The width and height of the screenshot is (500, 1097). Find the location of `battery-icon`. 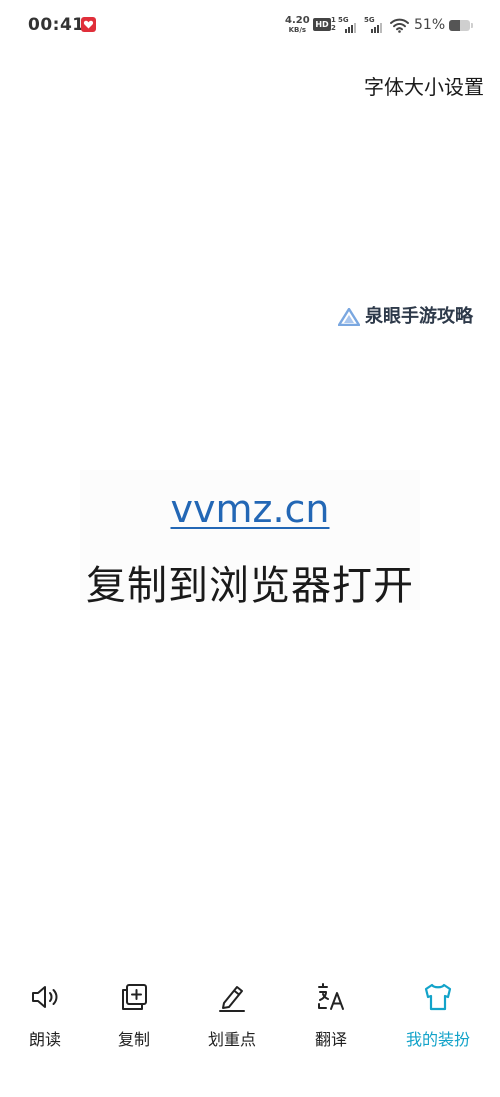

battery-icon is located at coordinates (459, 25).